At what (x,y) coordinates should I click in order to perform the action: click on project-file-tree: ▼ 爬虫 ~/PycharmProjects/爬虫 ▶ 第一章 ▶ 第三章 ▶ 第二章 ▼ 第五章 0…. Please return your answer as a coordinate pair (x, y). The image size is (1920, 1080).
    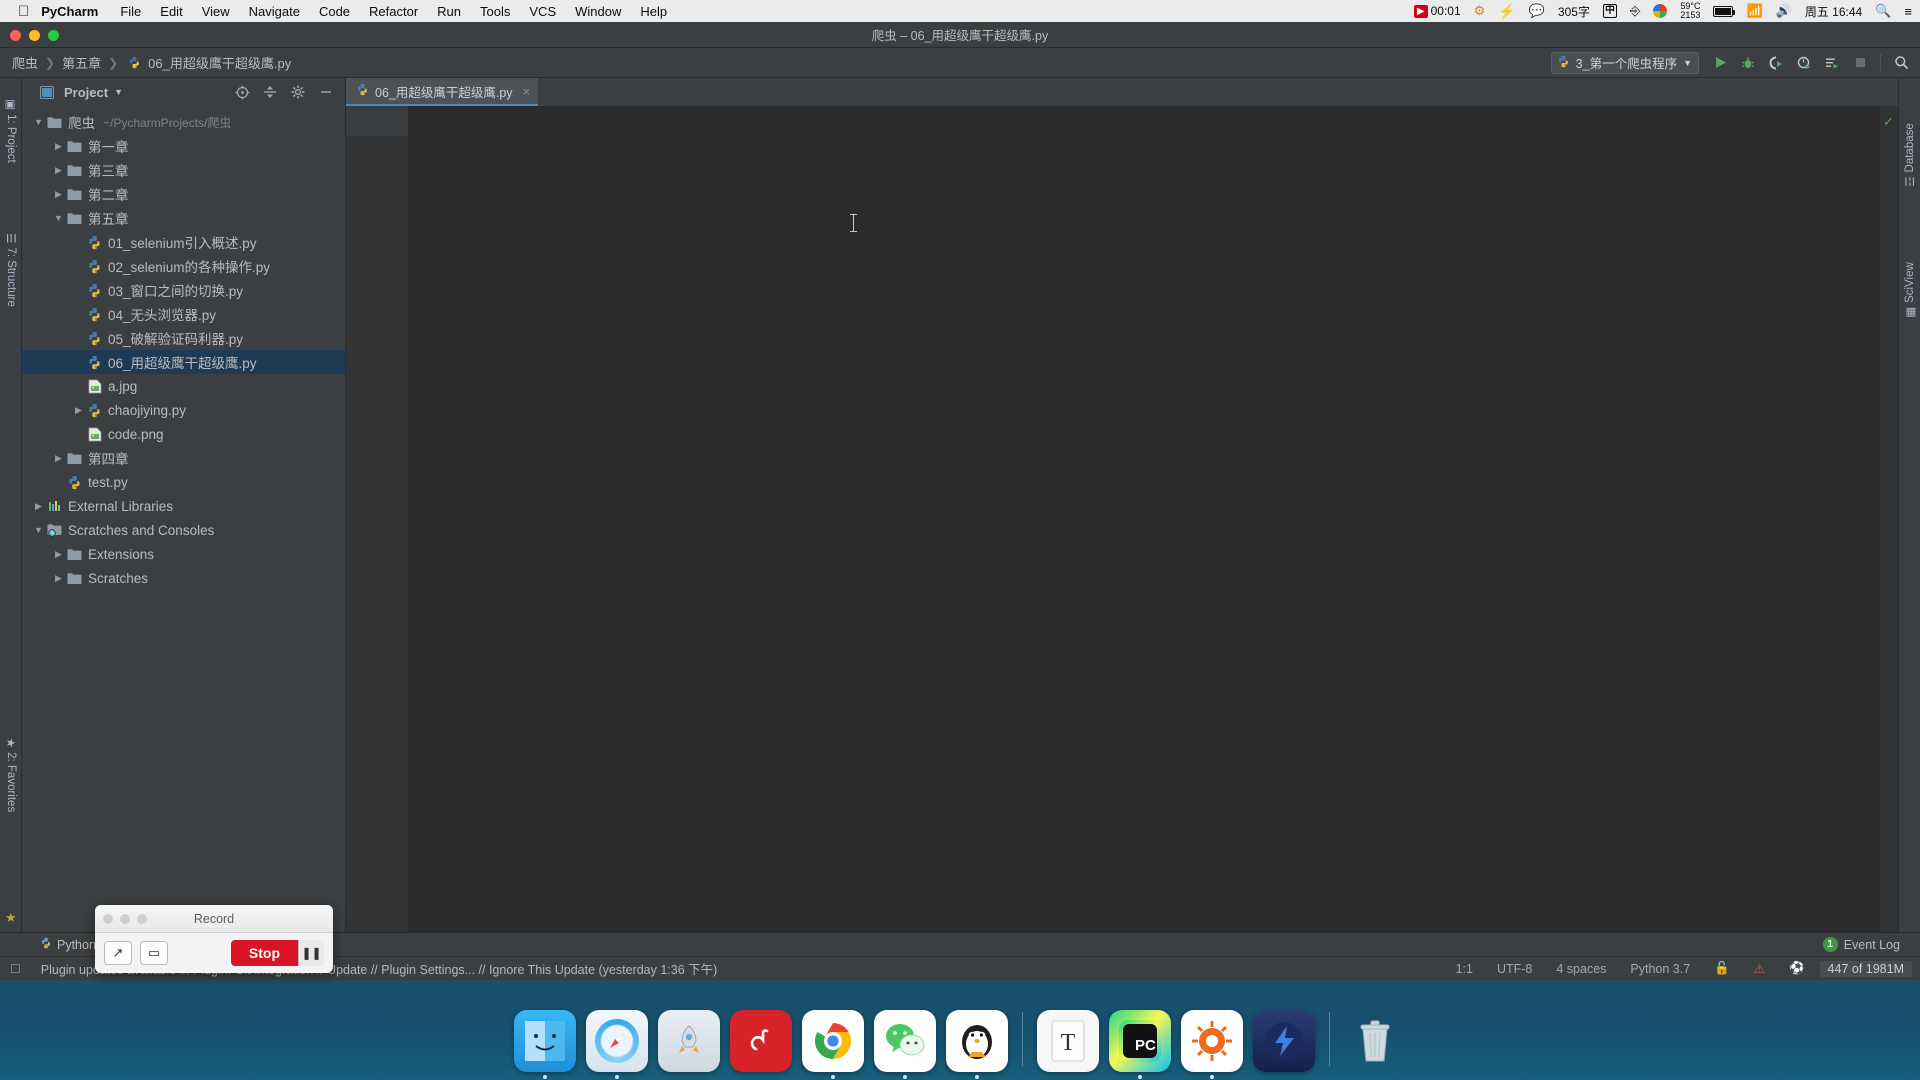
    Looking at the image, I should click on (183, 519).